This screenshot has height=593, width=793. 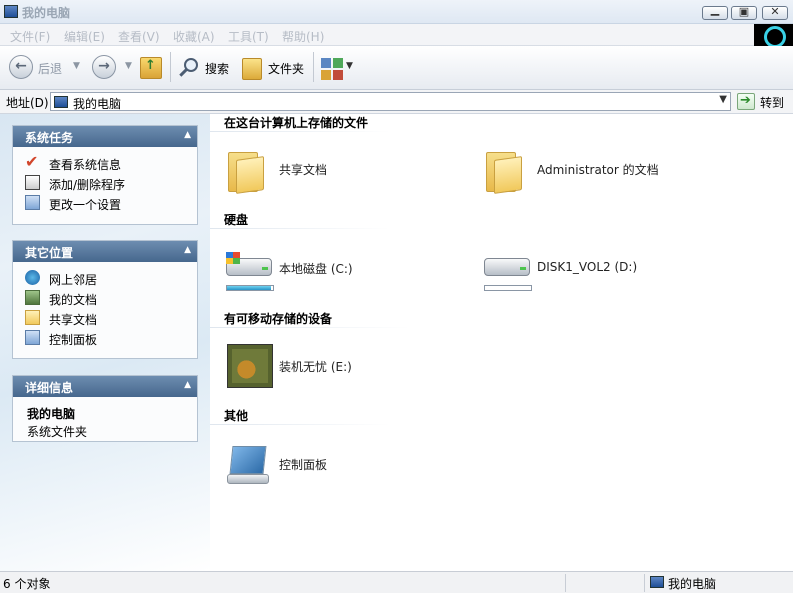 I want to click on menu-tools: 工具(T), so click(x=248, y=36).